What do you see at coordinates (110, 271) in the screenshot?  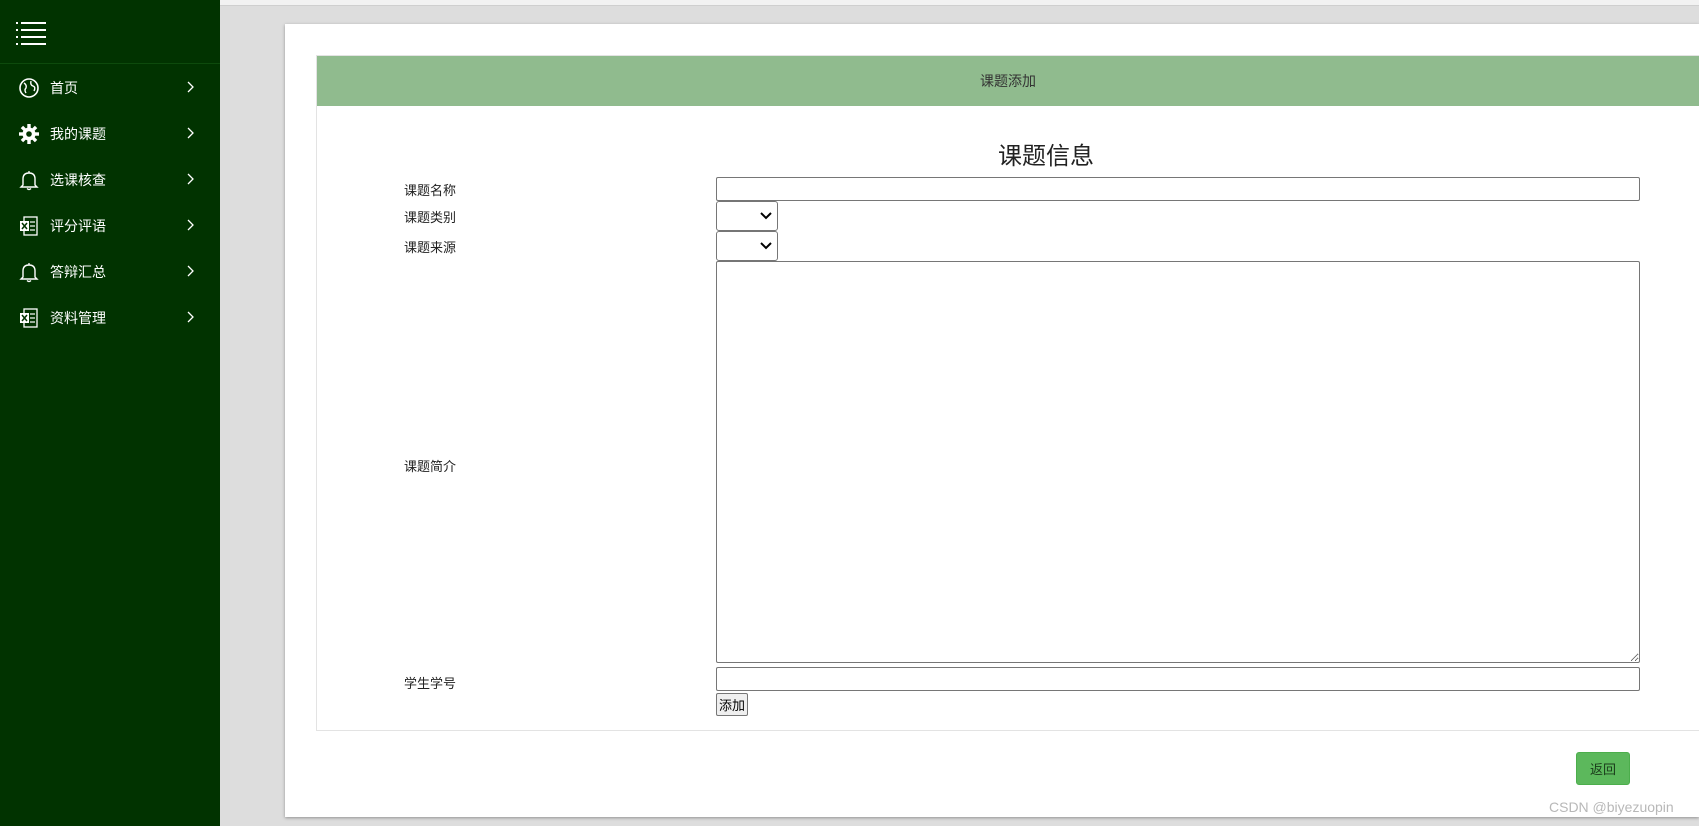 I see `sidebar-item-defense-summary: 答辩汇总` at bounding box center [110, 271].